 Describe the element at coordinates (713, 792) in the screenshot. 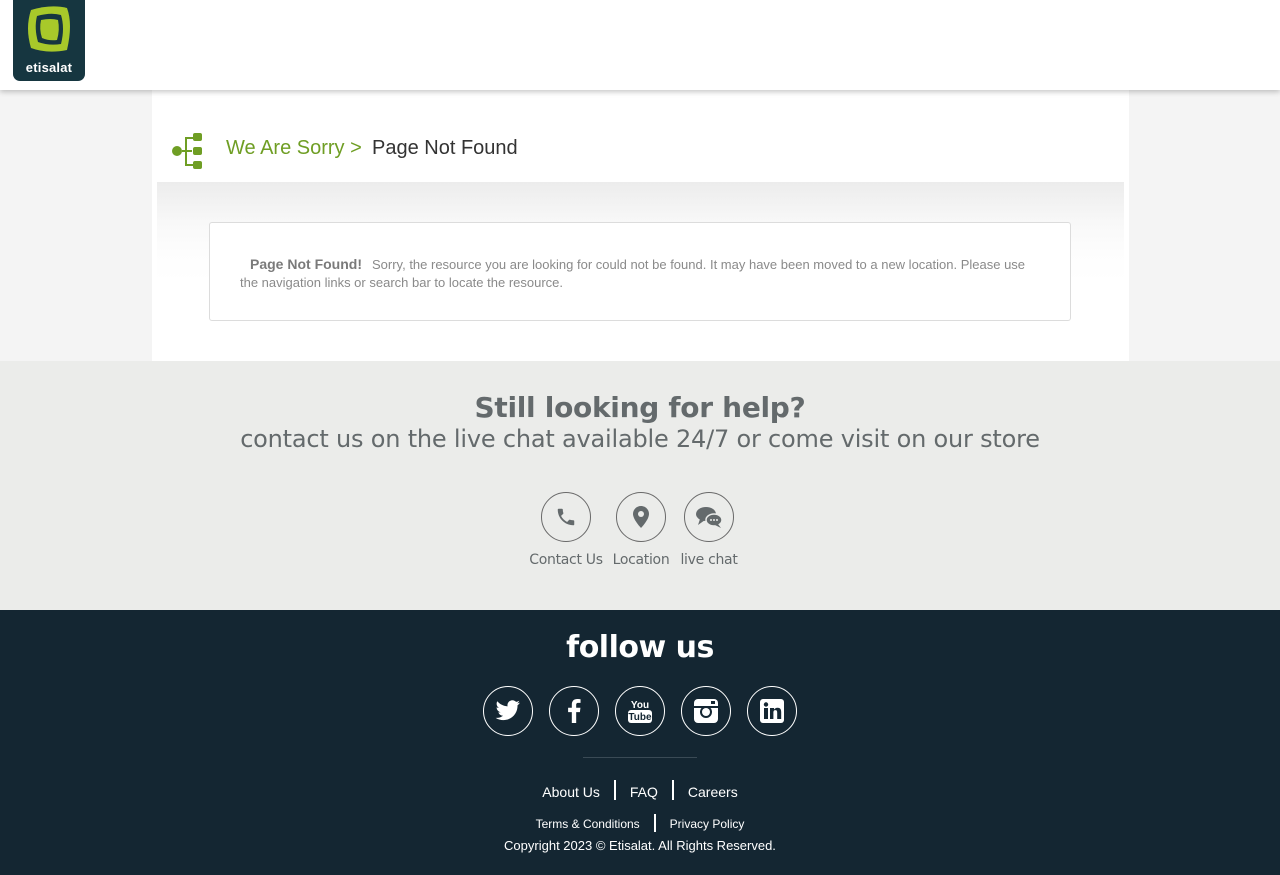

I see `careers-link: Careers` at that location.